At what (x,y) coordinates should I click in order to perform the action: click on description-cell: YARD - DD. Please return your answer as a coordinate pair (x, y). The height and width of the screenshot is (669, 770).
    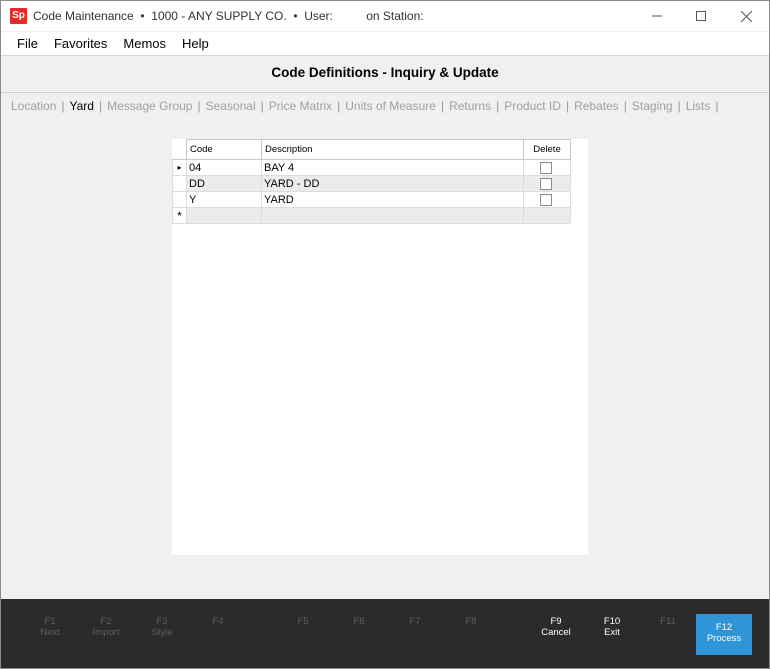
    Looking at the image, I should click on (392, 183).